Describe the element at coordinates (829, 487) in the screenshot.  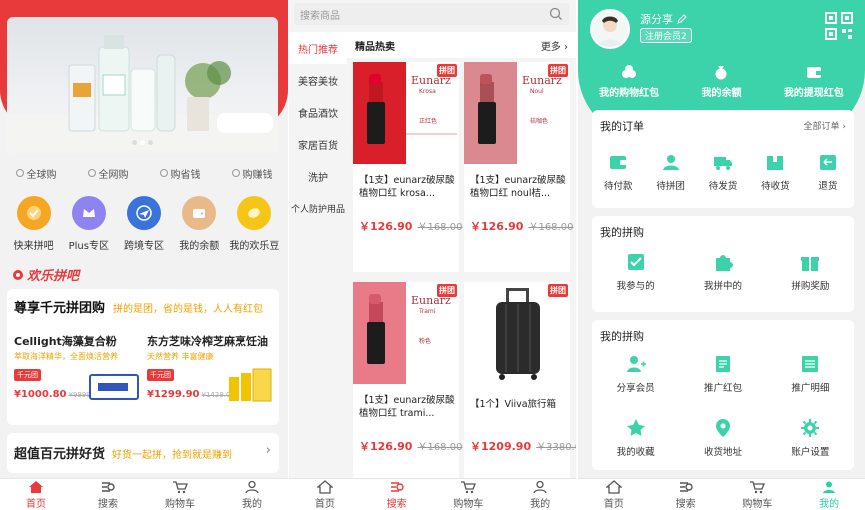
I see `user-icon` at that location.